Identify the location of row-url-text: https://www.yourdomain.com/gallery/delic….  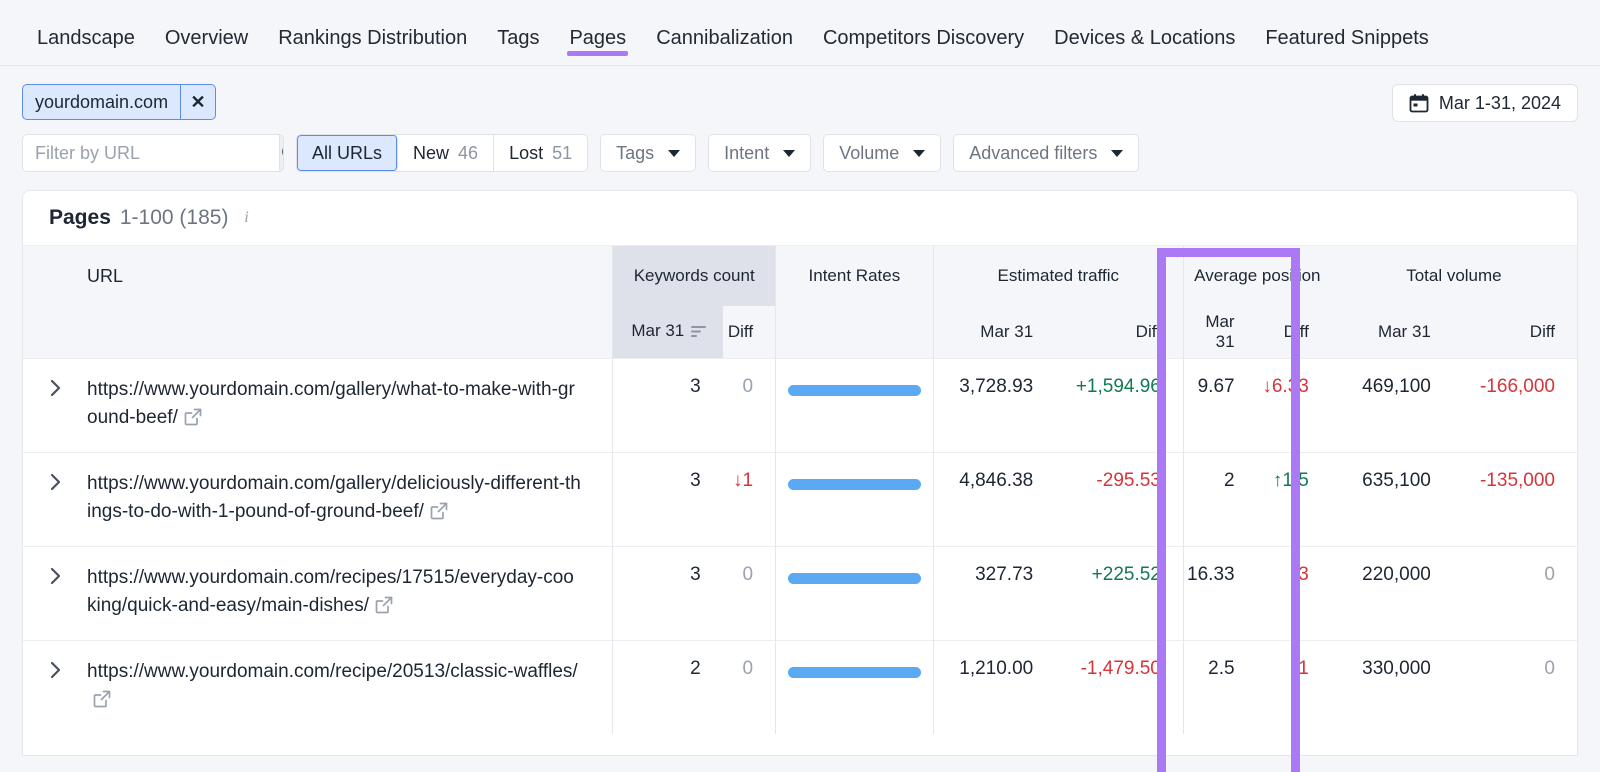
(349, 499).